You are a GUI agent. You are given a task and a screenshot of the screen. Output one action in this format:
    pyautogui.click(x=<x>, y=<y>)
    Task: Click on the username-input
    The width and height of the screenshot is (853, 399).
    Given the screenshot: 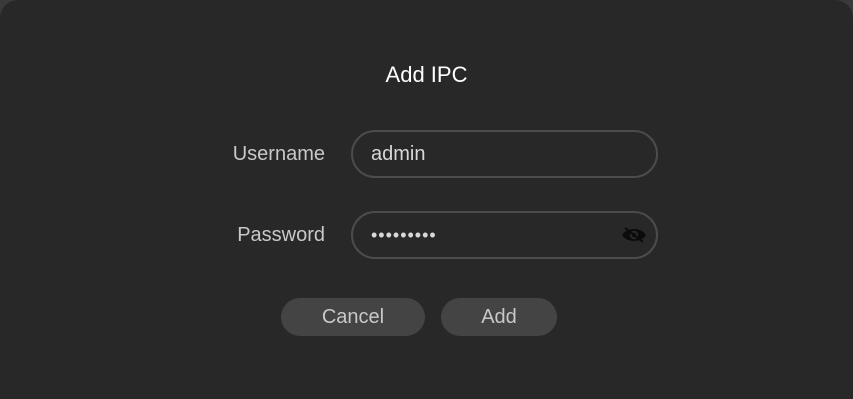 What is the action you would take?
    pyautogui.click(x=496, y=154)
    